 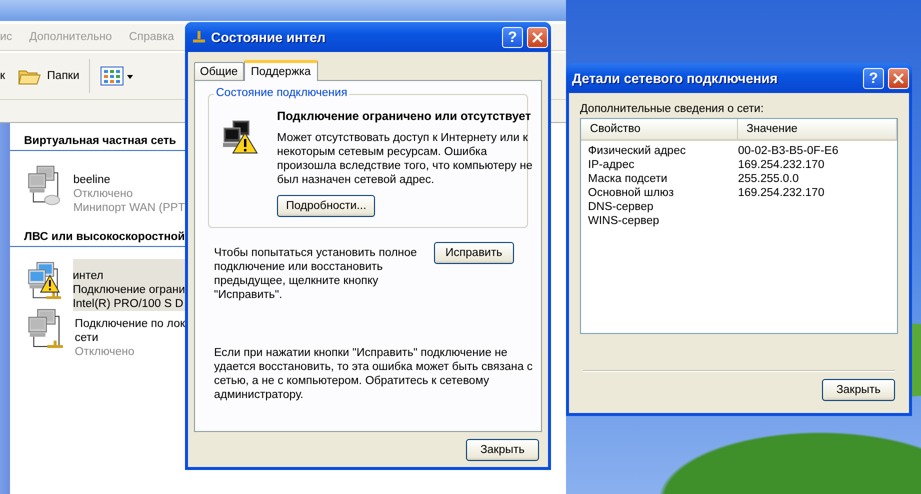 I want to click on selected-connection: интел Подключение ограни Intel(R) PRO/100 S D, so click(x=128, y=285).